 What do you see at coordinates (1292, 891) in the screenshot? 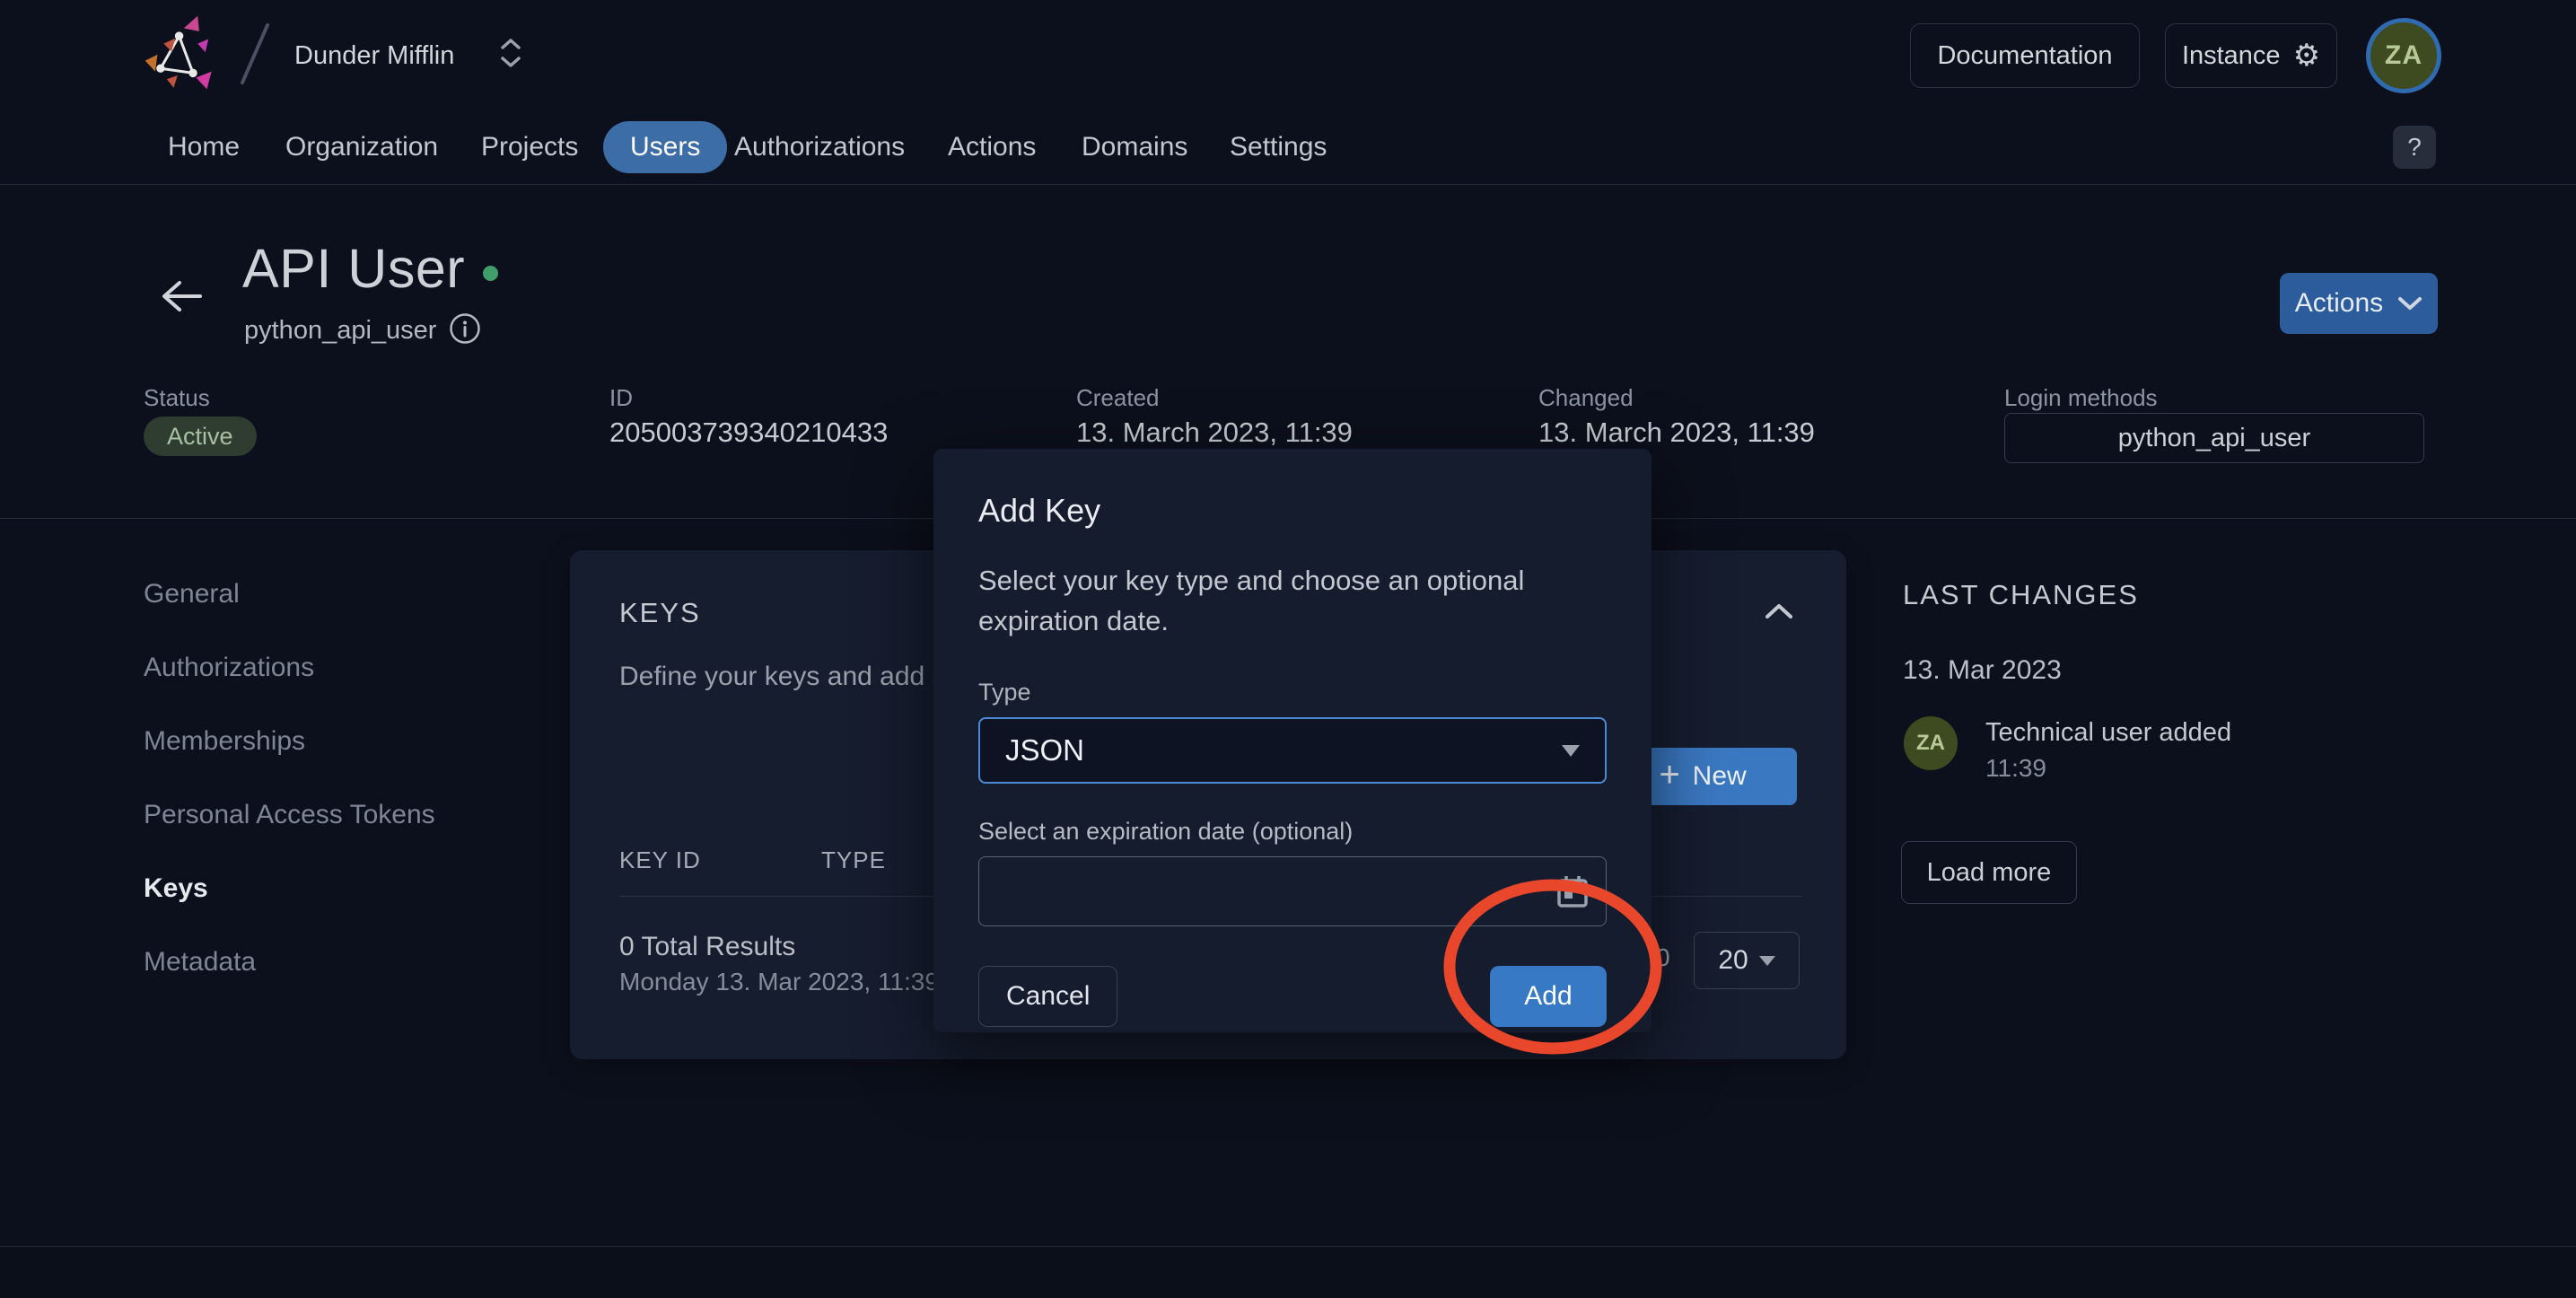
I see `expiration-date-input` at bounding box center [1292, 891].